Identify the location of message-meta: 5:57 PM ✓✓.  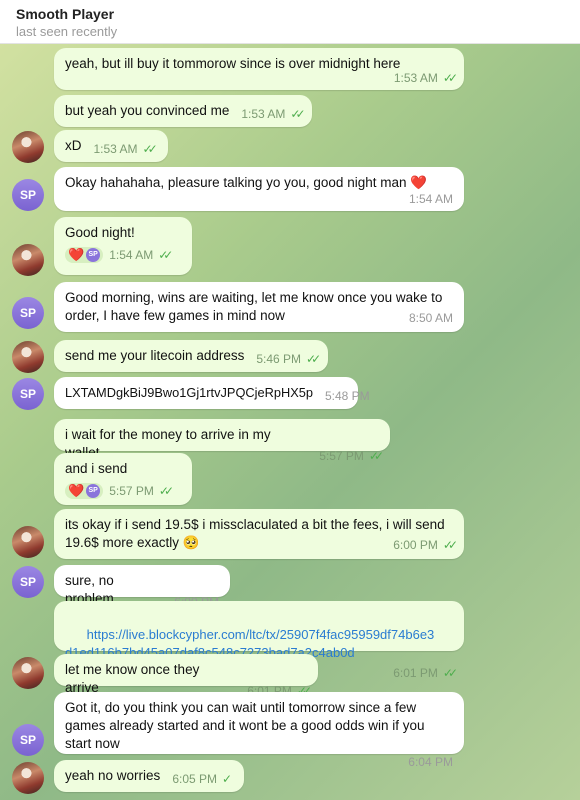
(351, 456).